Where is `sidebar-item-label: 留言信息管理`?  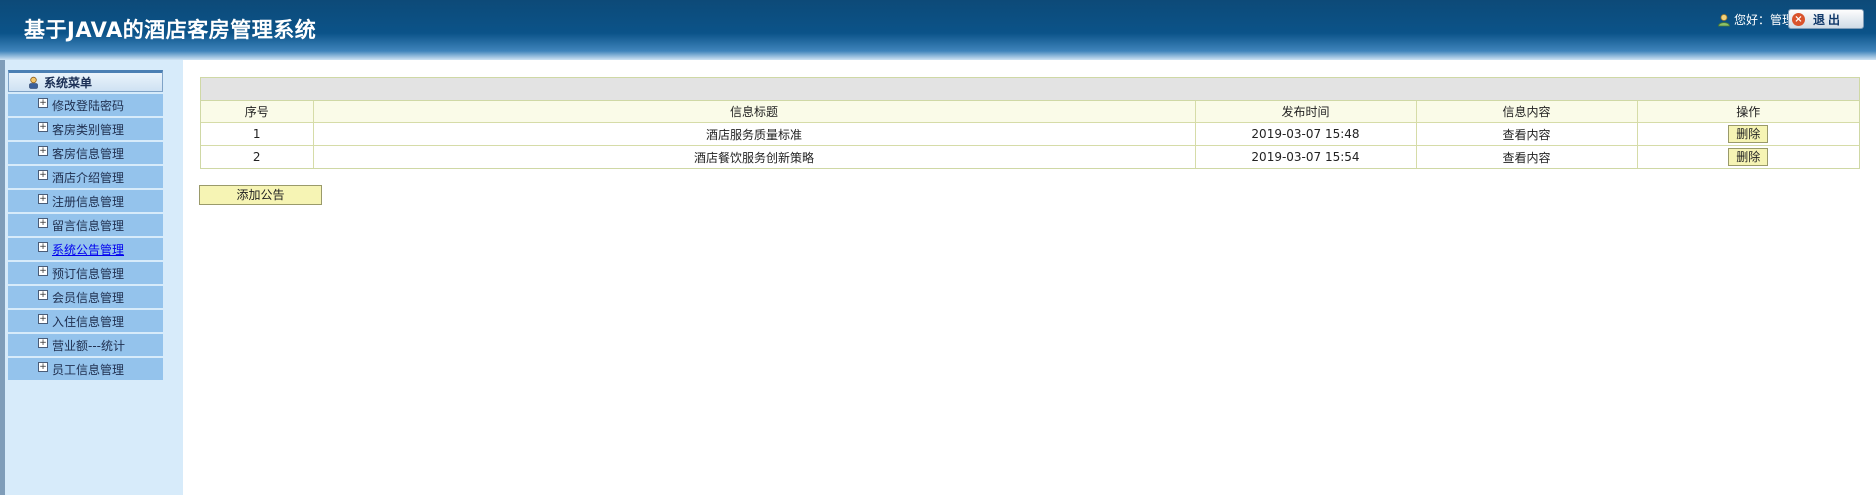
sidebar-item-label: 留言信息管理 is located at coordinates (88, 225).